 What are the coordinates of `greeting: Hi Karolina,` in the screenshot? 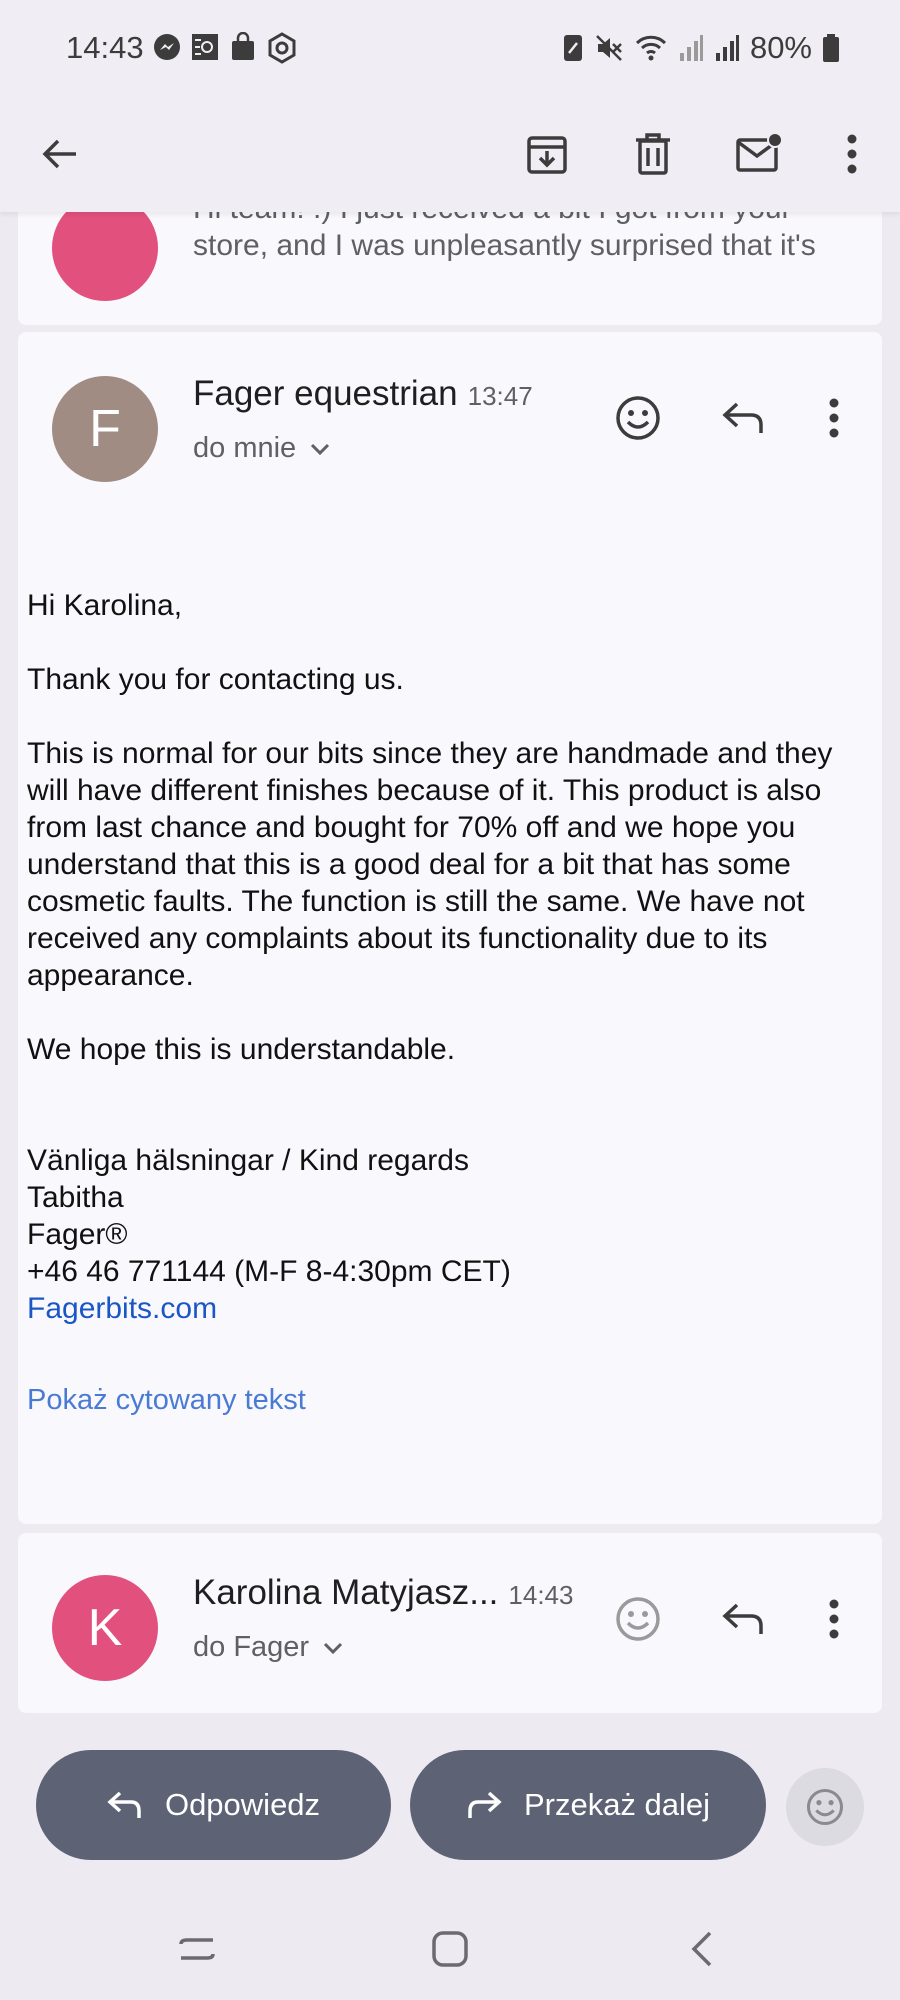 It's located at (105, 605).